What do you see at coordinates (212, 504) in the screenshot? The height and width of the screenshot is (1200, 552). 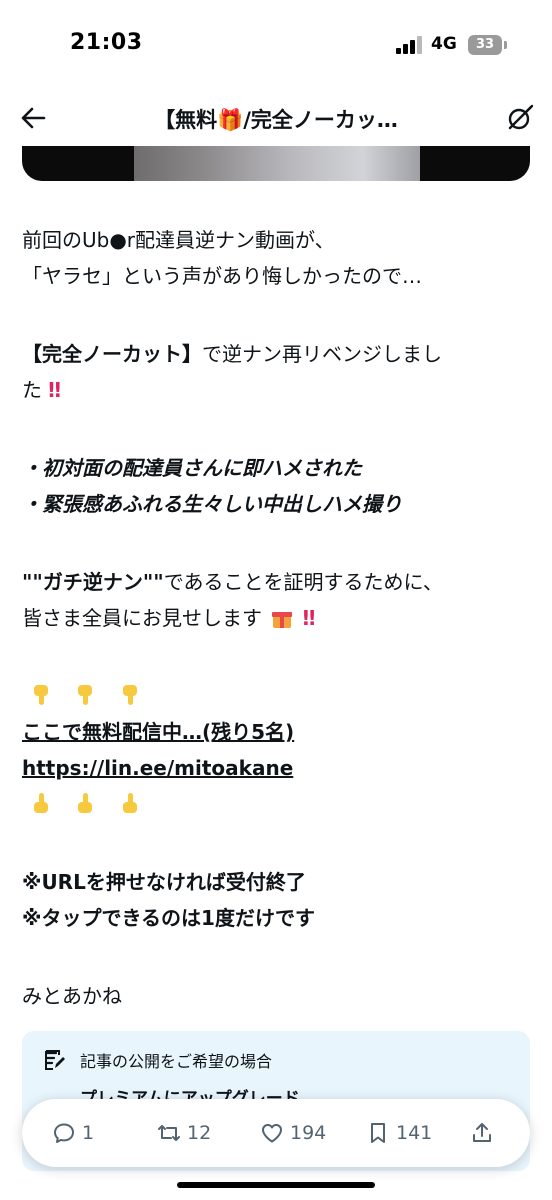 I see `bullet-item: ・緊張感あふれる生々しい中出しハメ撮り` at bounding box center [212, 504].